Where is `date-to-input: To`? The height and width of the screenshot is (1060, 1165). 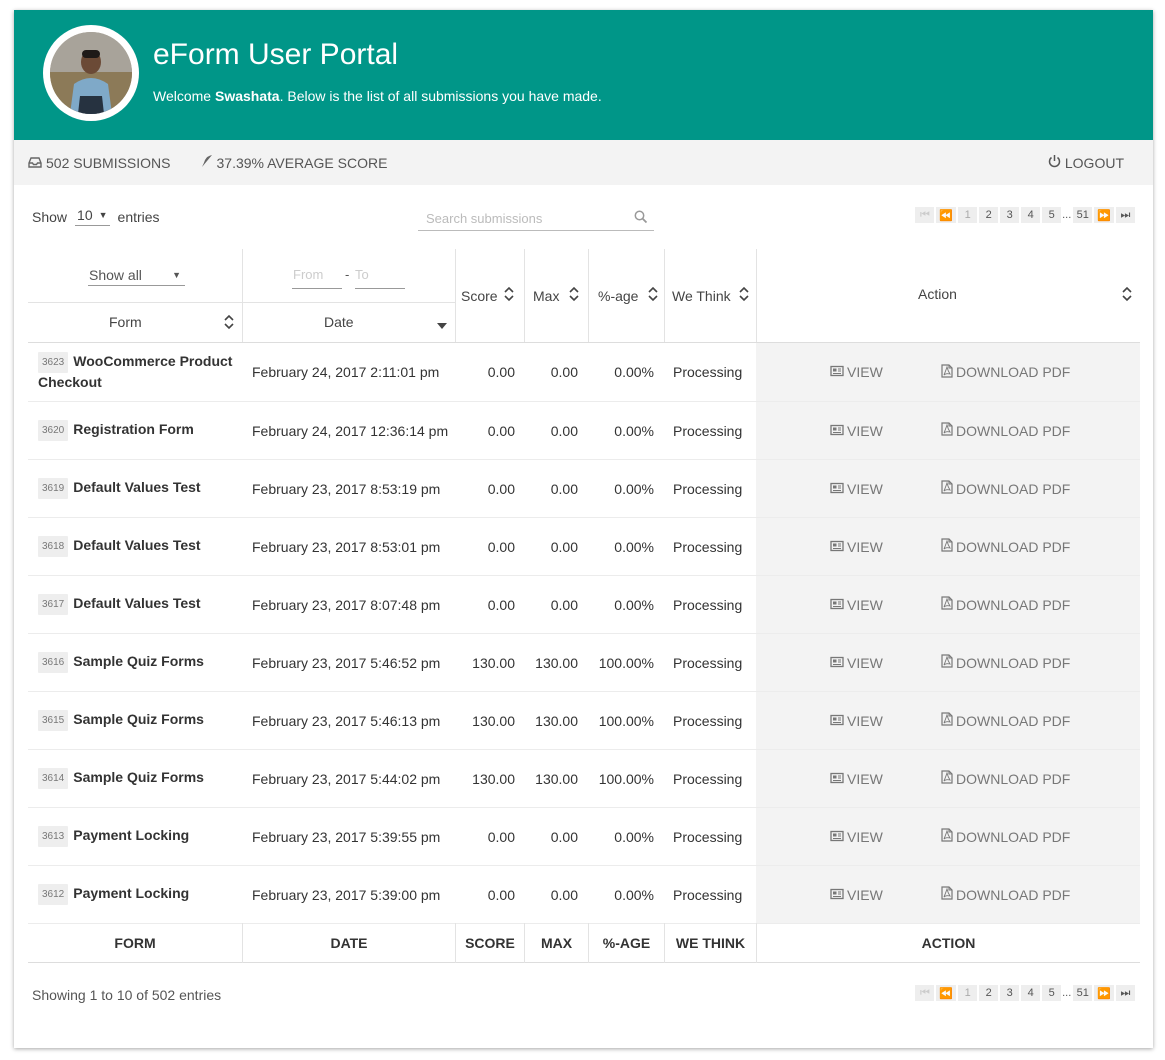
date-to-input: To is located at coordinates (380, 278).